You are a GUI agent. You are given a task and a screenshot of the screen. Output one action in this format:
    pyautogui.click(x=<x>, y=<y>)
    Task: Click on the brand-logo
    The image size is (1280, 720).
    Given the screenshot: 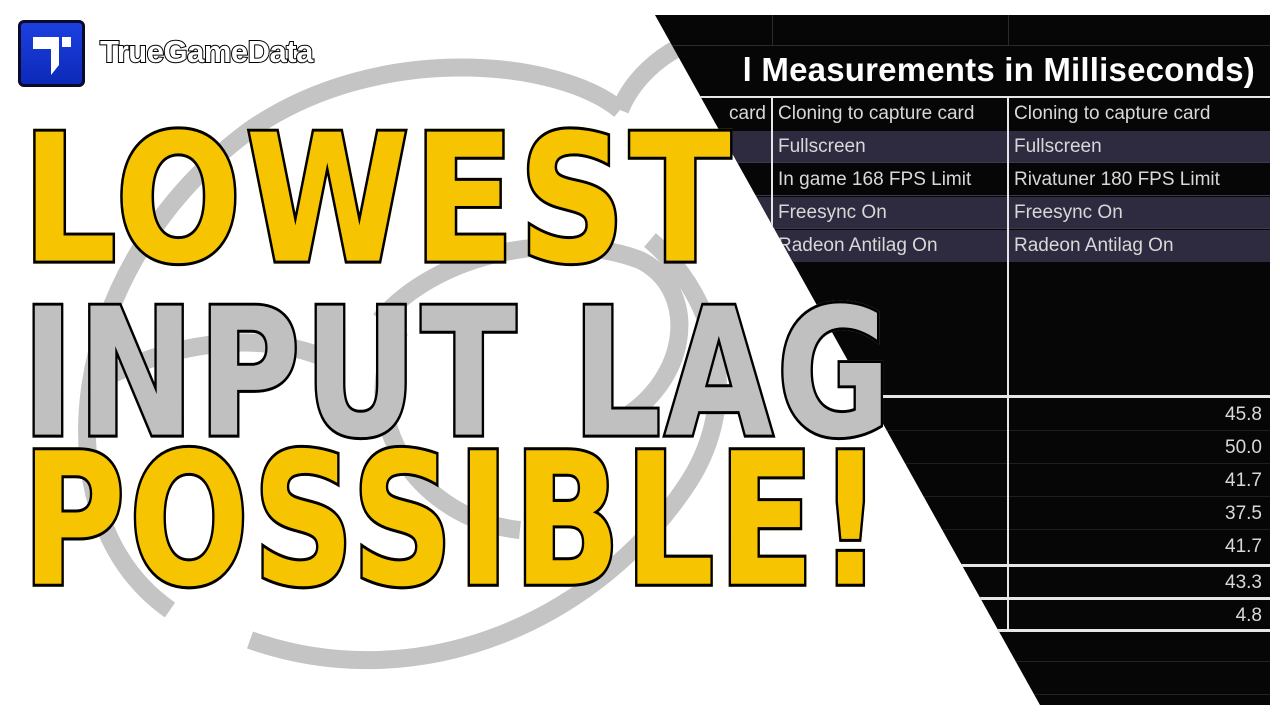 What is the action you would take?
    pyautogui.click(x=51, y=53)
    